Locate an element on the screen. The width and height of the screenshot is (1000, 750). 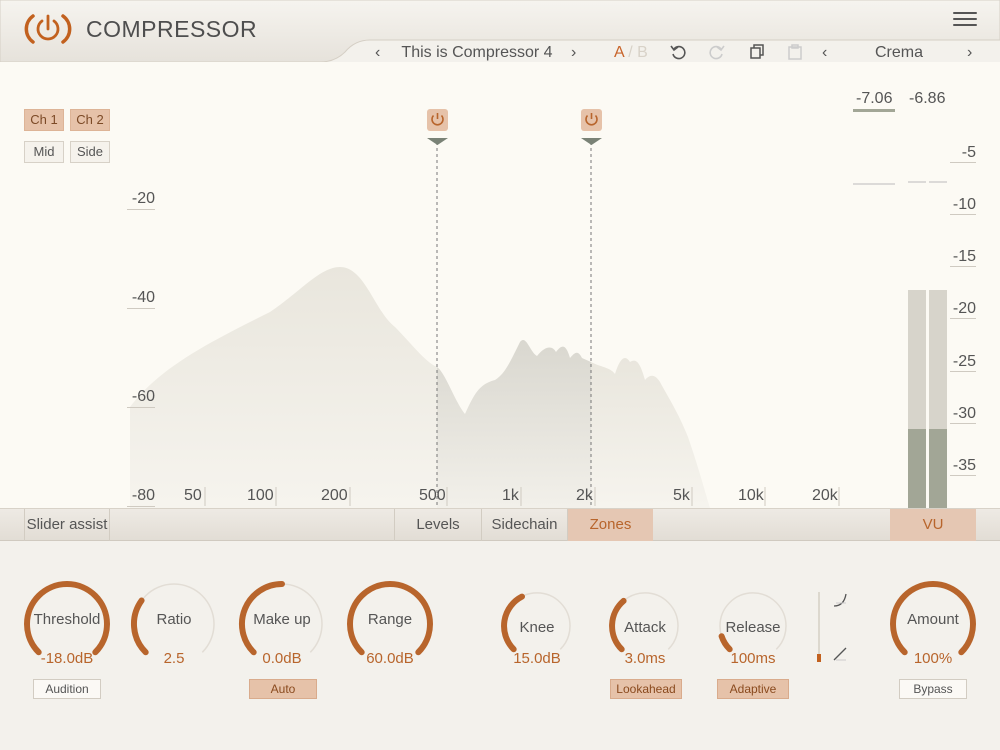
x-axis-label: 50 is located at coordinates (193, 495).